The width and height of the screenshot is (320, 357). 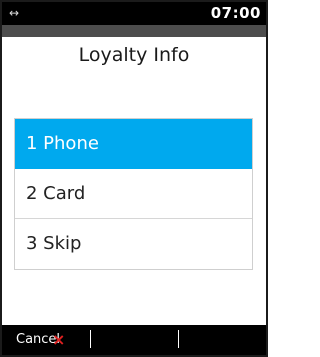 I want to click on bottom-action-bar: Cancel ×, so click(x=134, y=340).